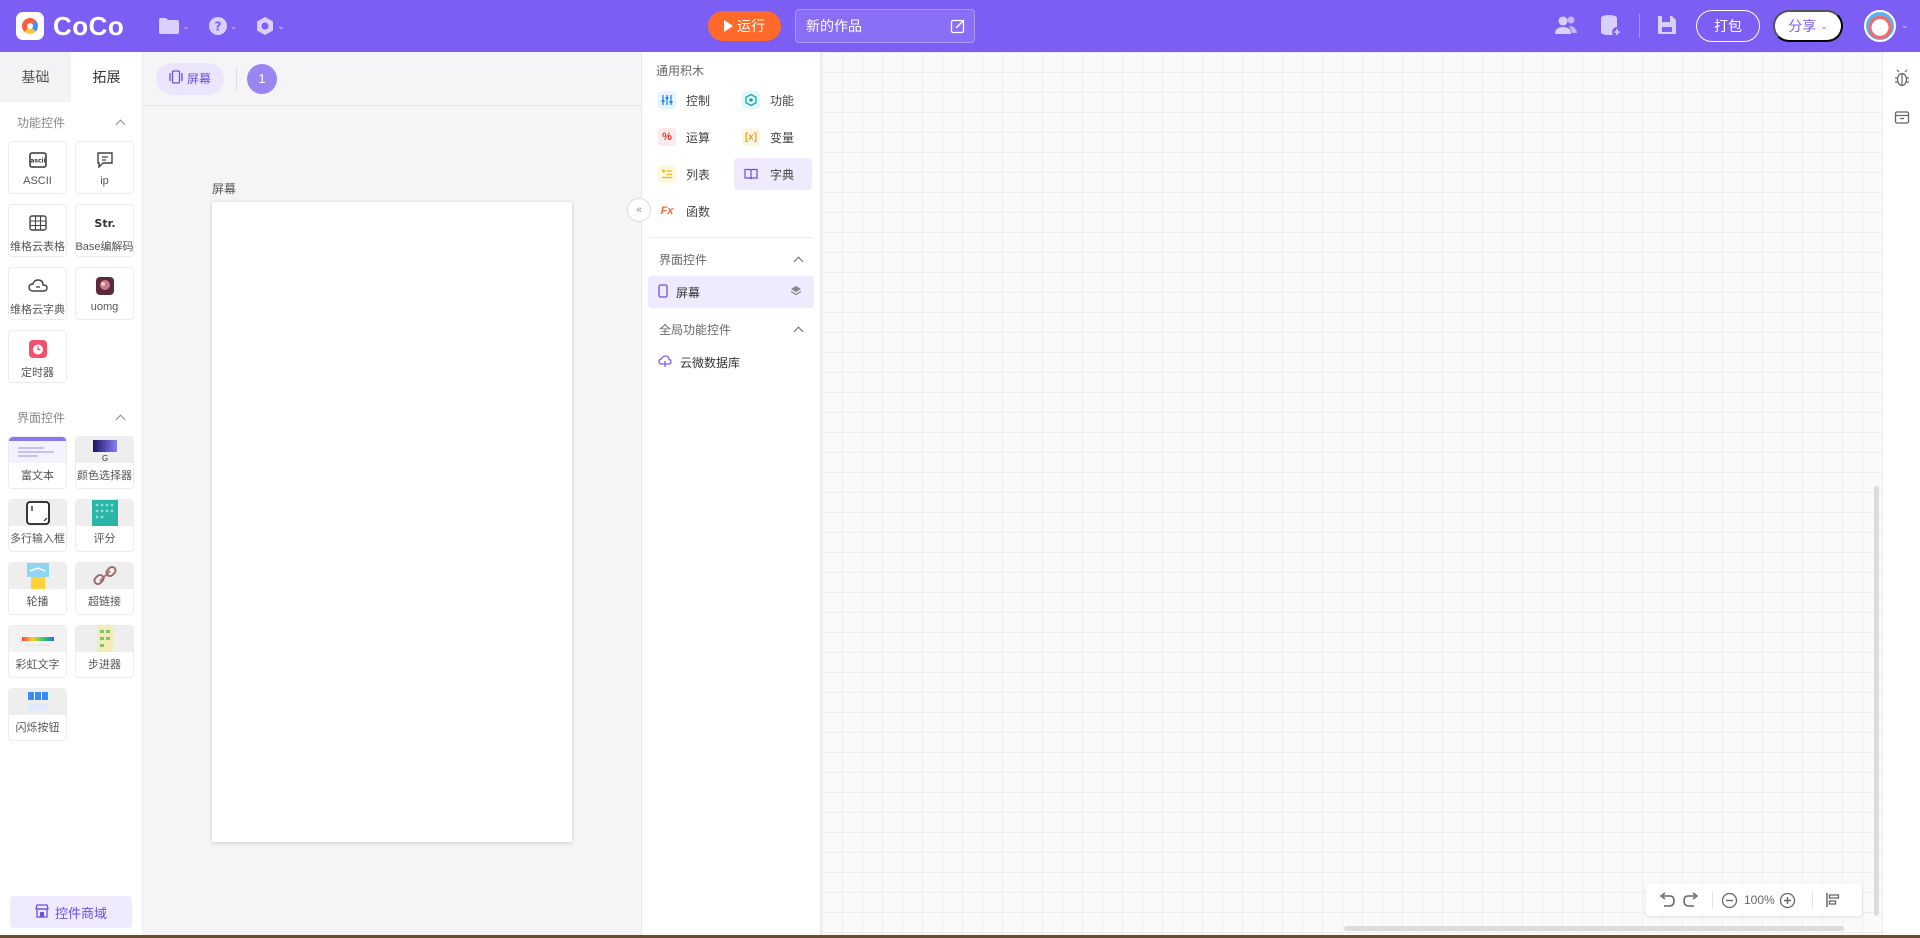 The image size is (1920, 938). What do you see at coordinates (689, 174) in the screenshot?
I see `block-category-list: 列表` at bounding box center [689, 174].